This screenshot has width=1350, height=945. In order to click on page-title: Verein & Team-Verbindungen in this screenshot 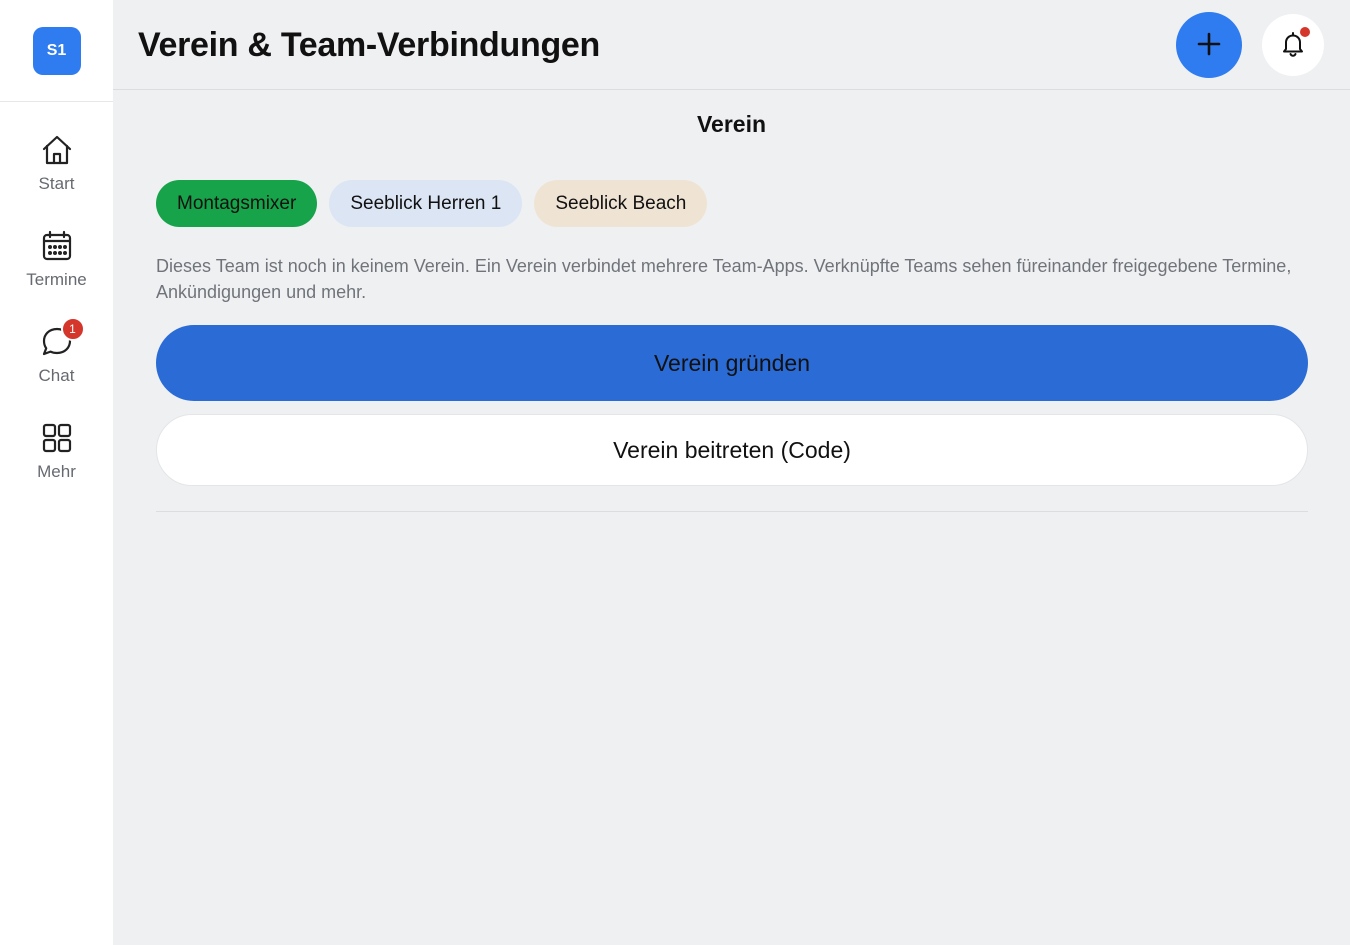, I will do `click(369, 45)`.